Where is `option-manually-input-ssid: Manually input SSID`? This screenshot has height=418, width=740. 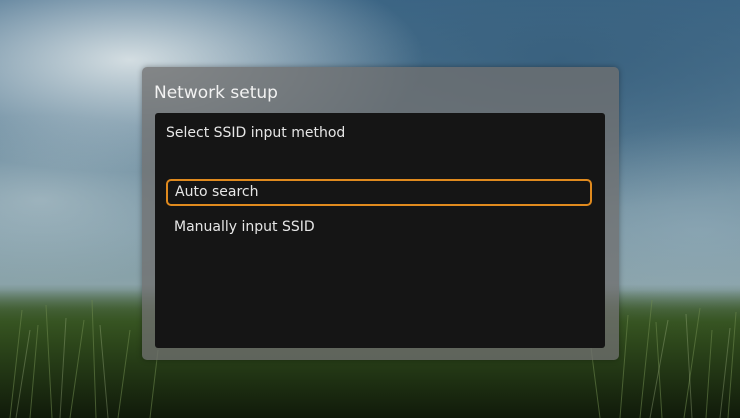
option-manually-input-ssid: Manually input SSID is located at coordinates (379, 227).